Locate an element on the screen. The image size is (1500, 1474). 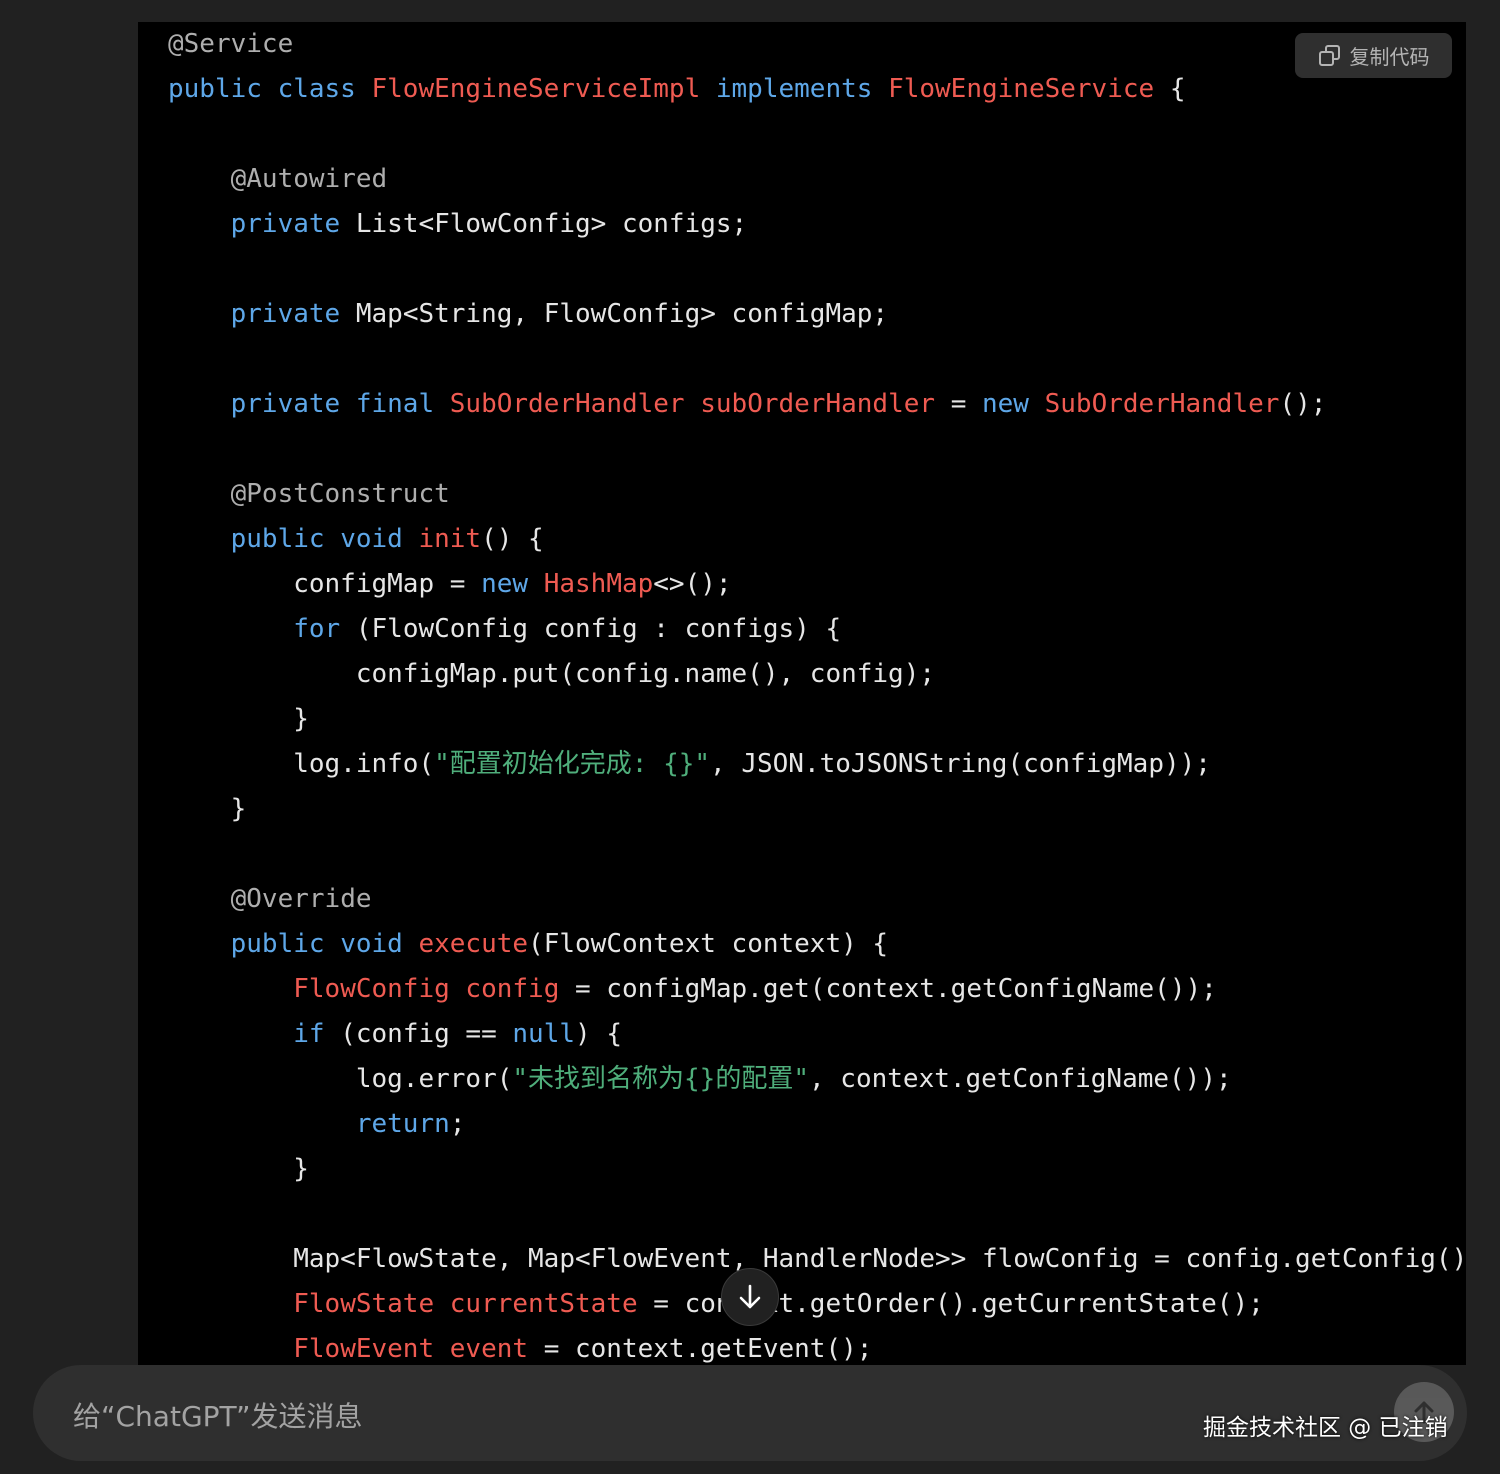
code-token: FlowEvent event is located at coordinates (418, 1349).